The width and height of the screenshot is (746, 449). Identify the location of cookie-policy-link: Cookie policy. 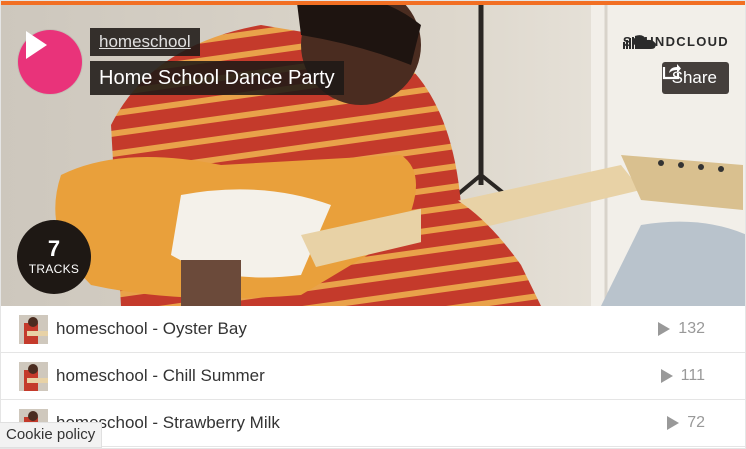
(51, 435).